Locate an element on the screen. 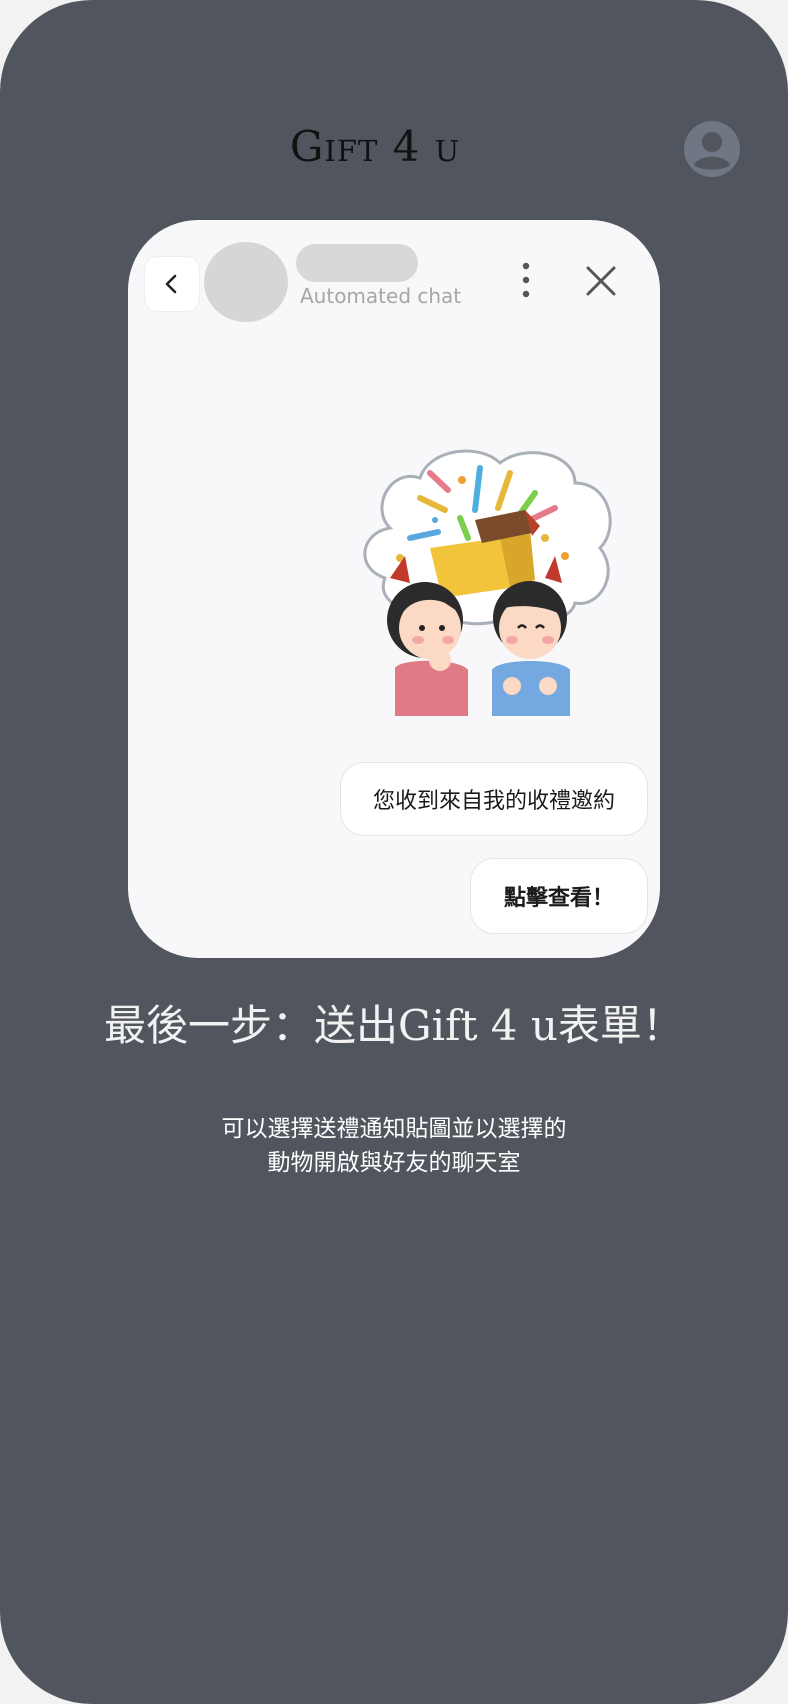  contact-name-placeholder is located at coordinates (357, 263).